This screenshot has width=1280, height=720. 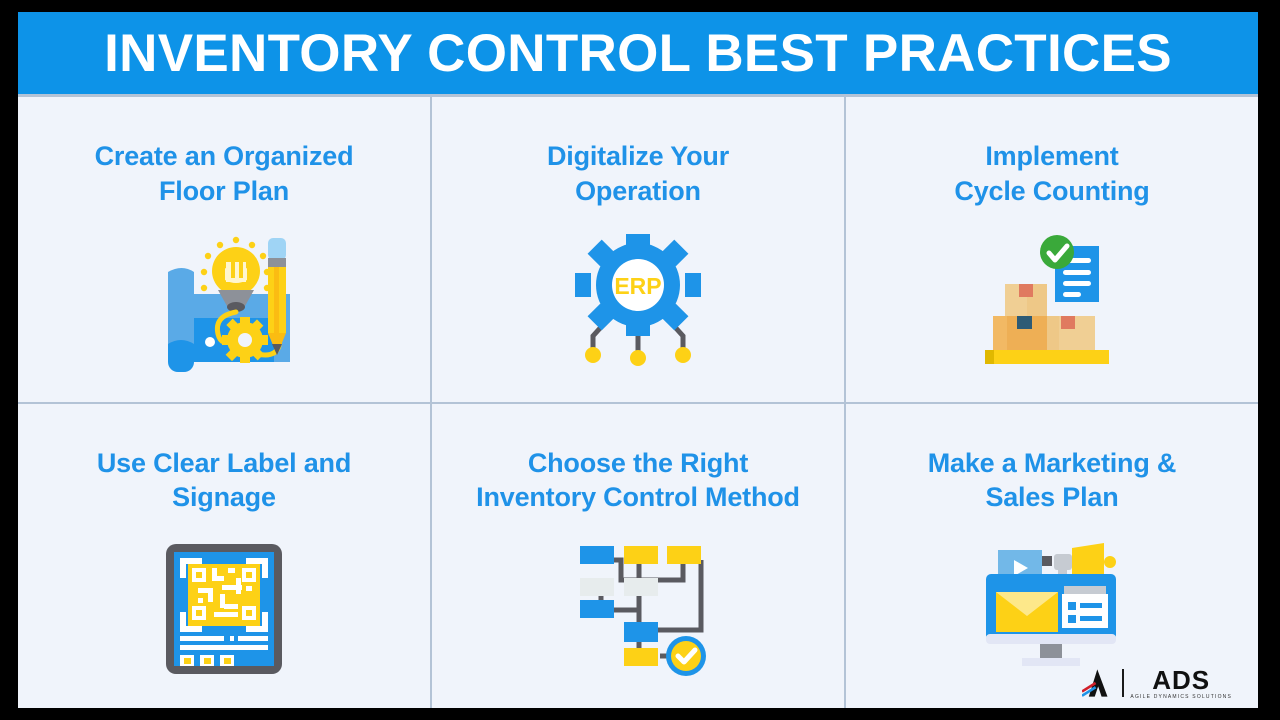 I want to click on logo-text-block: ADS AGILE DYNAMICS SOLUTIONS, so click(x=1181, y=683).